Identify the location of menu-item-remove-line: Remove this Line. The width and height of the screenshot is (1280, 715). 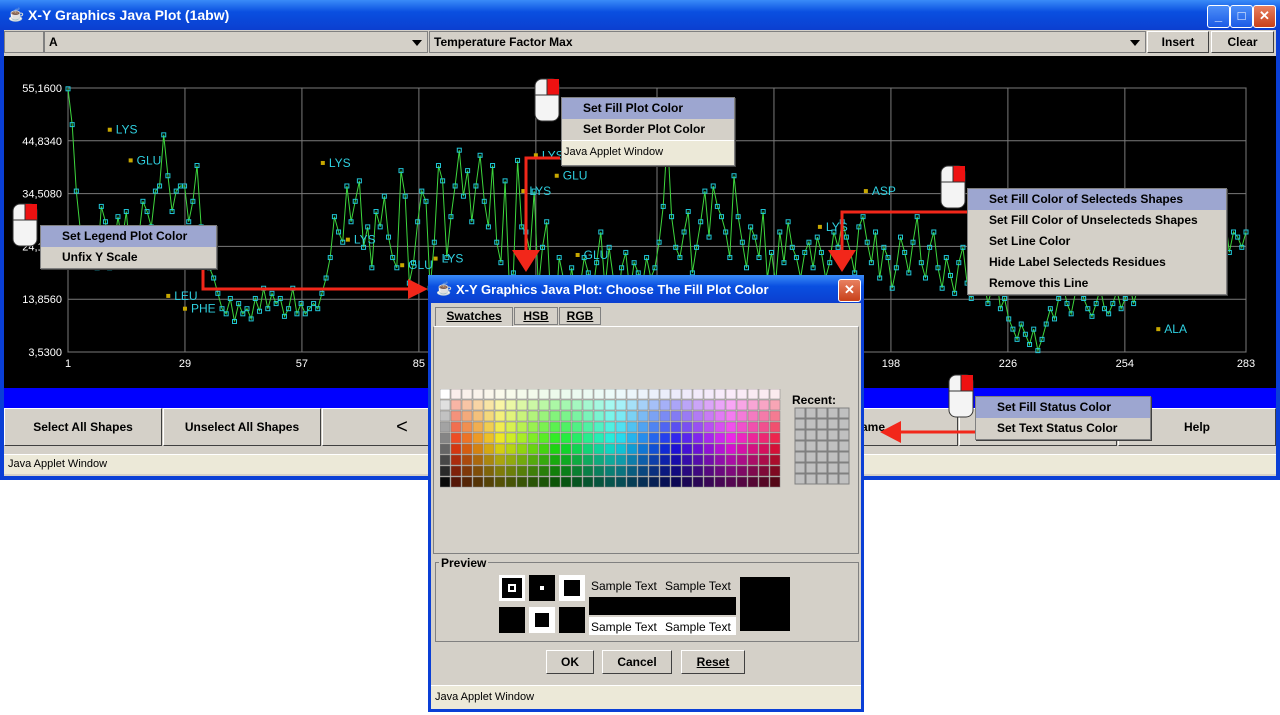
(1097, 283).